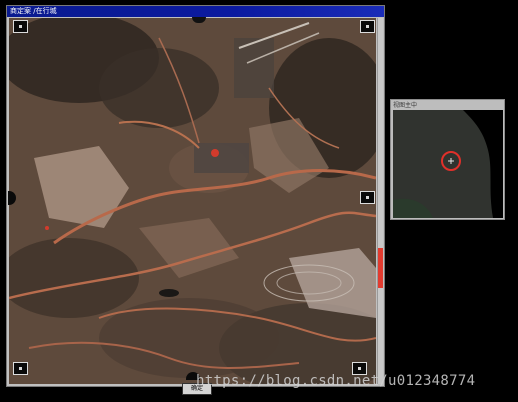  Describe the element at coordinates (367, 197) in the screenshot. I see `nav-handle-right` at that location.